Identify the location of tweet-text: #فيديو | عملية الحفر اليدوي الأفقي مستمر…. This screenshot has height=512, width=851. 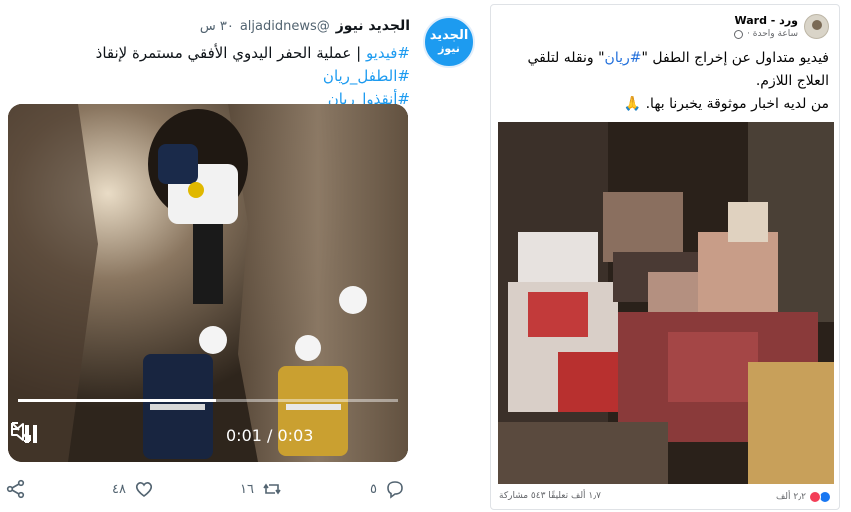
(212, 76).